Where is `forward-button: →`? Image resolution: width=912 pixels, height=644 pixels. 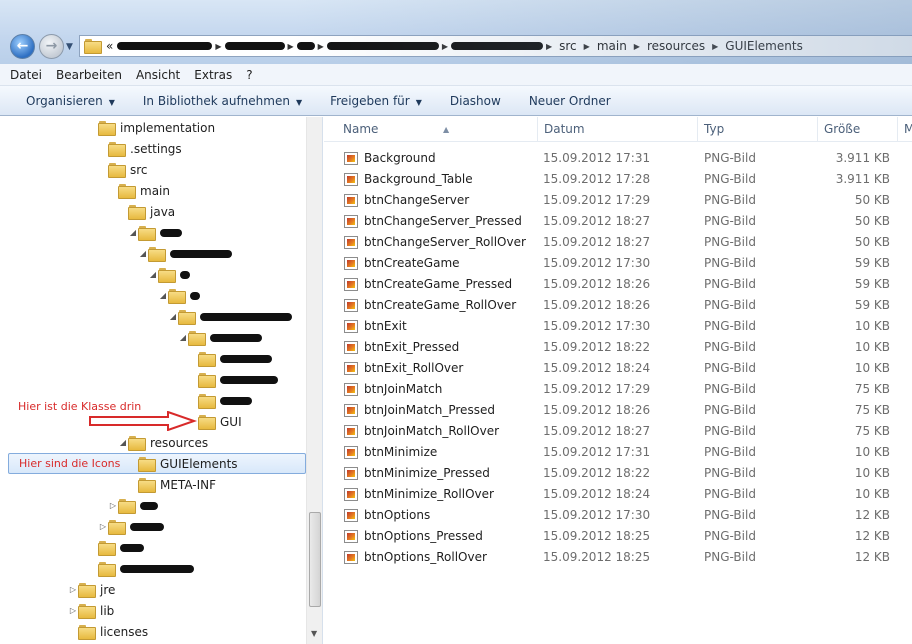 forward-button: → is located at coordinates (51, 46).